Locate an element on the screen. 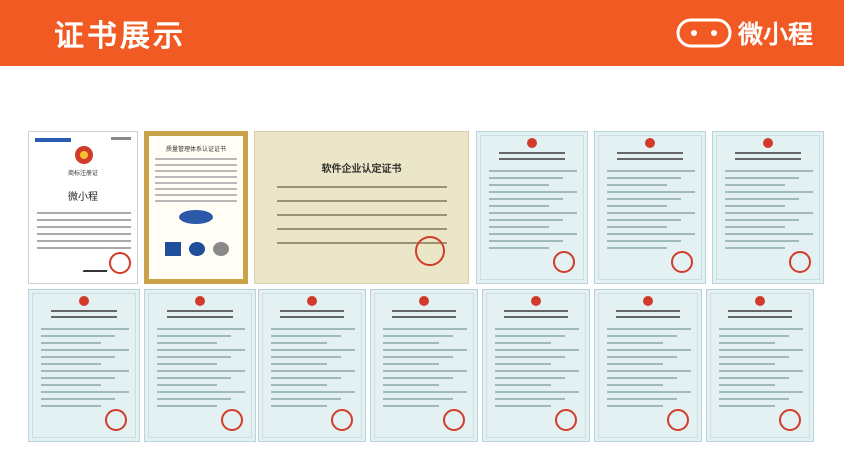 The width and height of the screenshot is (844, 461). quality-management-certificate: 质量管理体系认证证书 is located at coordinates (196, 207).